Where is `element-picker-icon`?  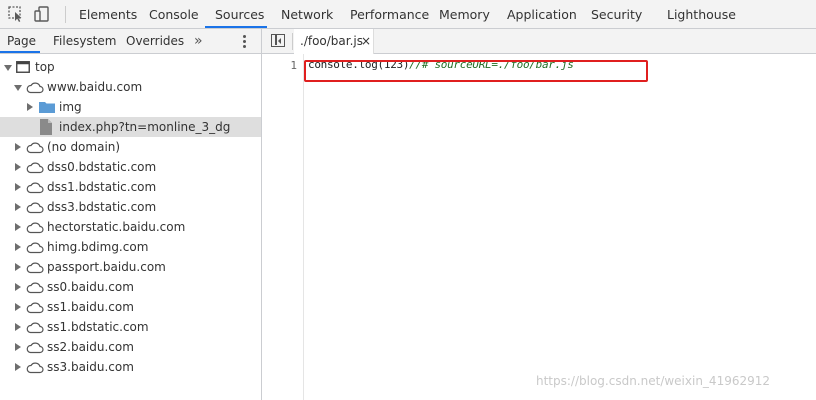
element-picker-icon is located at coordinates (16, 14).